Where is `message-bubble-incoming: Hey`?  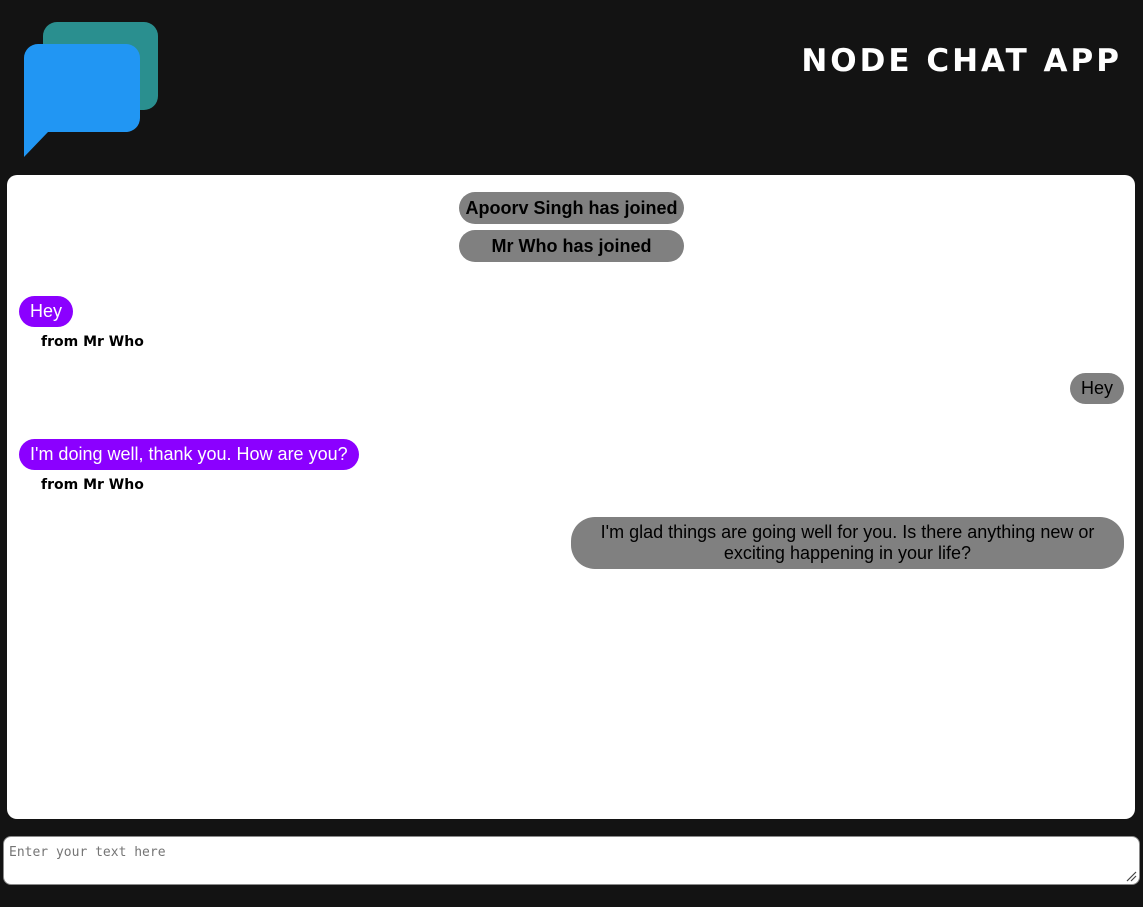 message-bubble-incoming: Hey is located at coordinates (46, 311).